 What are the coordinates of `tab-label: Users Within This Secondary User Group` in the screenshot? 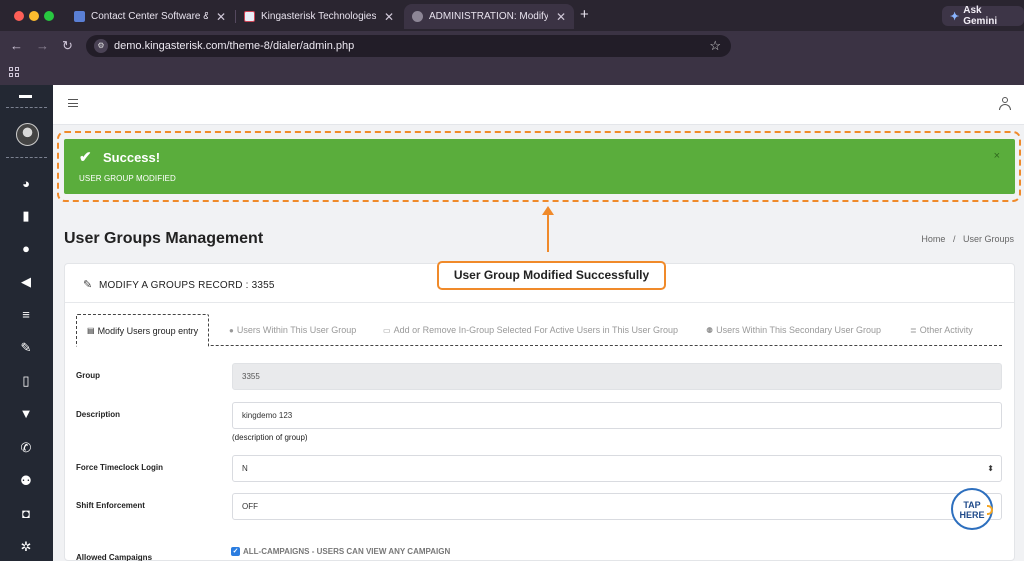 It's located at (799, 330).